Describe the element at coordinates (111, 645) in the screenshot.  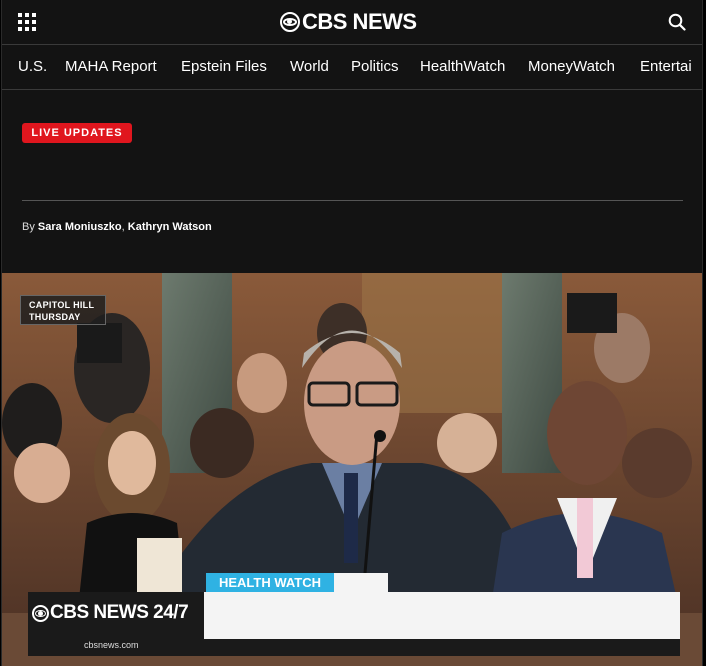
I see `channel-url: cbsnews.com` at that location.